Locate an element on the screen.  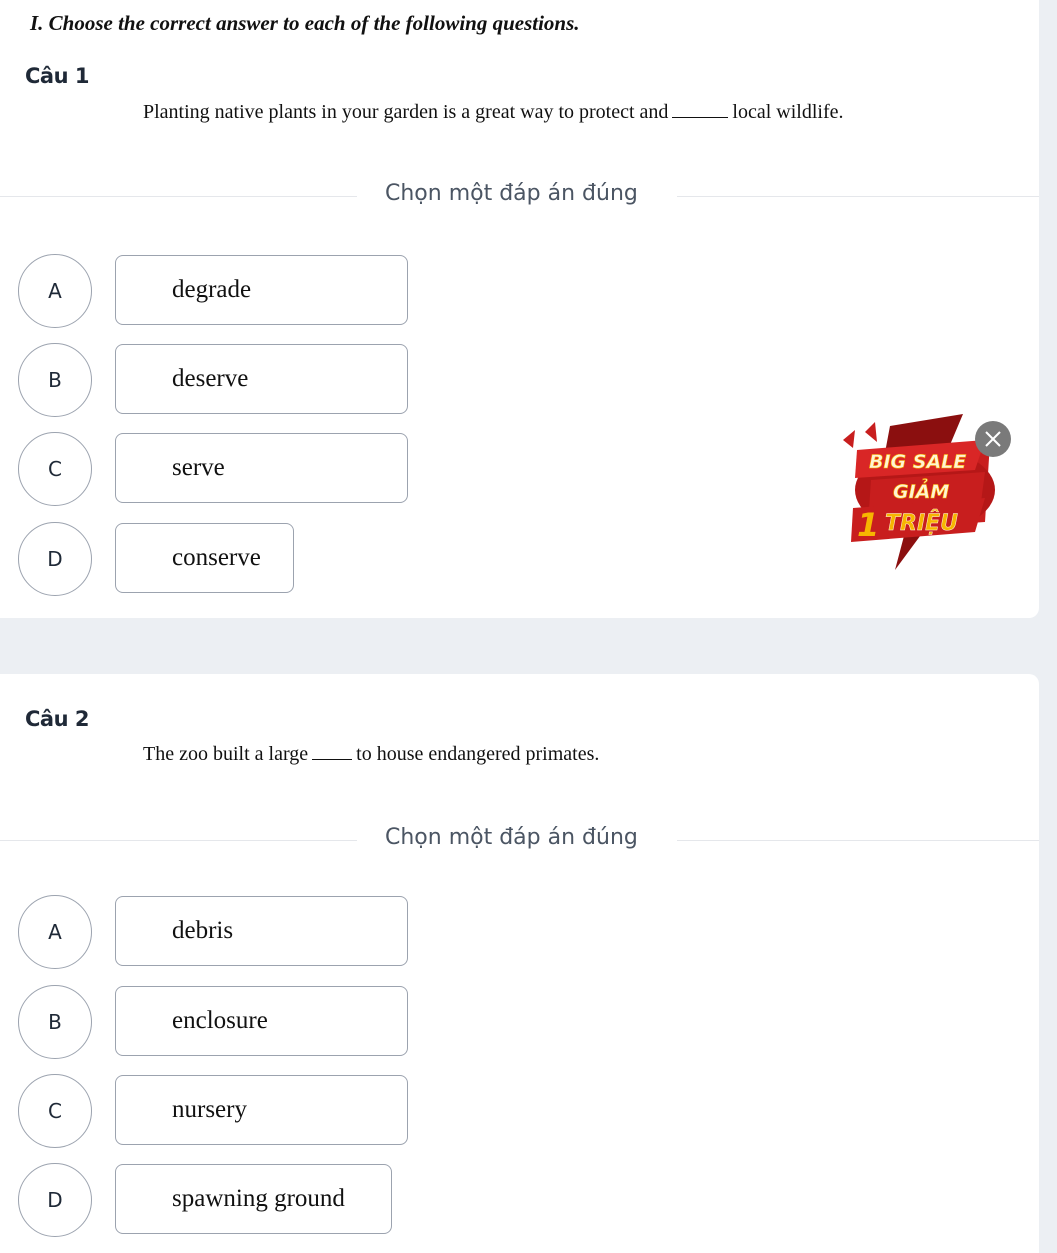
question-label: Câu 2 is located at coordinates (57, 719).